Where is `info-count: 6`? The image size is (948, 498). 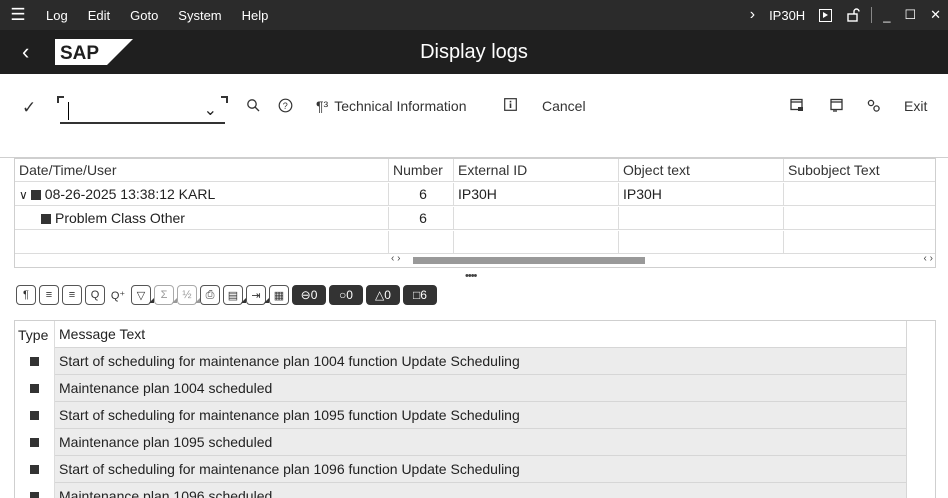
info-count: 6 is located at coordinates (423, 295).